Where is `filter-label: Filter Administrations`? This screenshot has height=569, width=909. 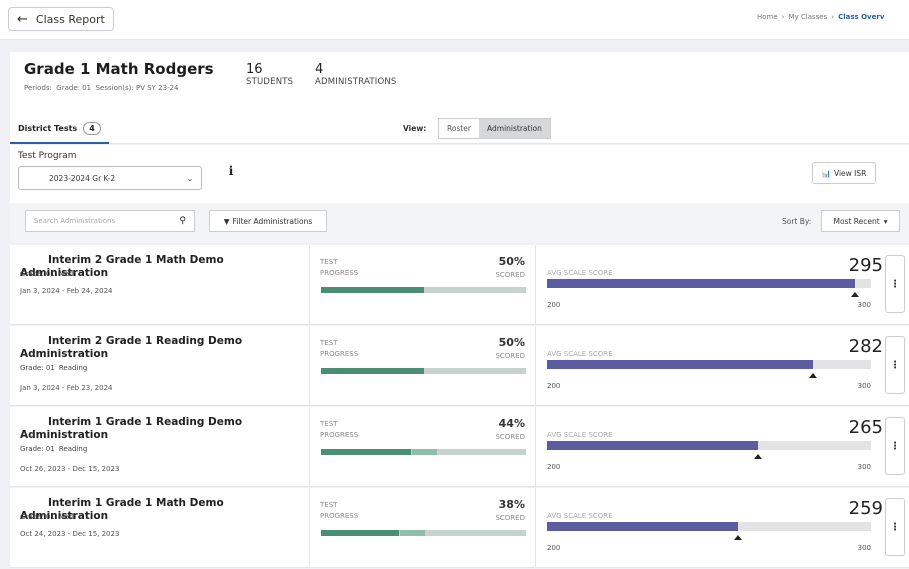
filter-label: Filter Administrations is located at coordinates (272, 221).